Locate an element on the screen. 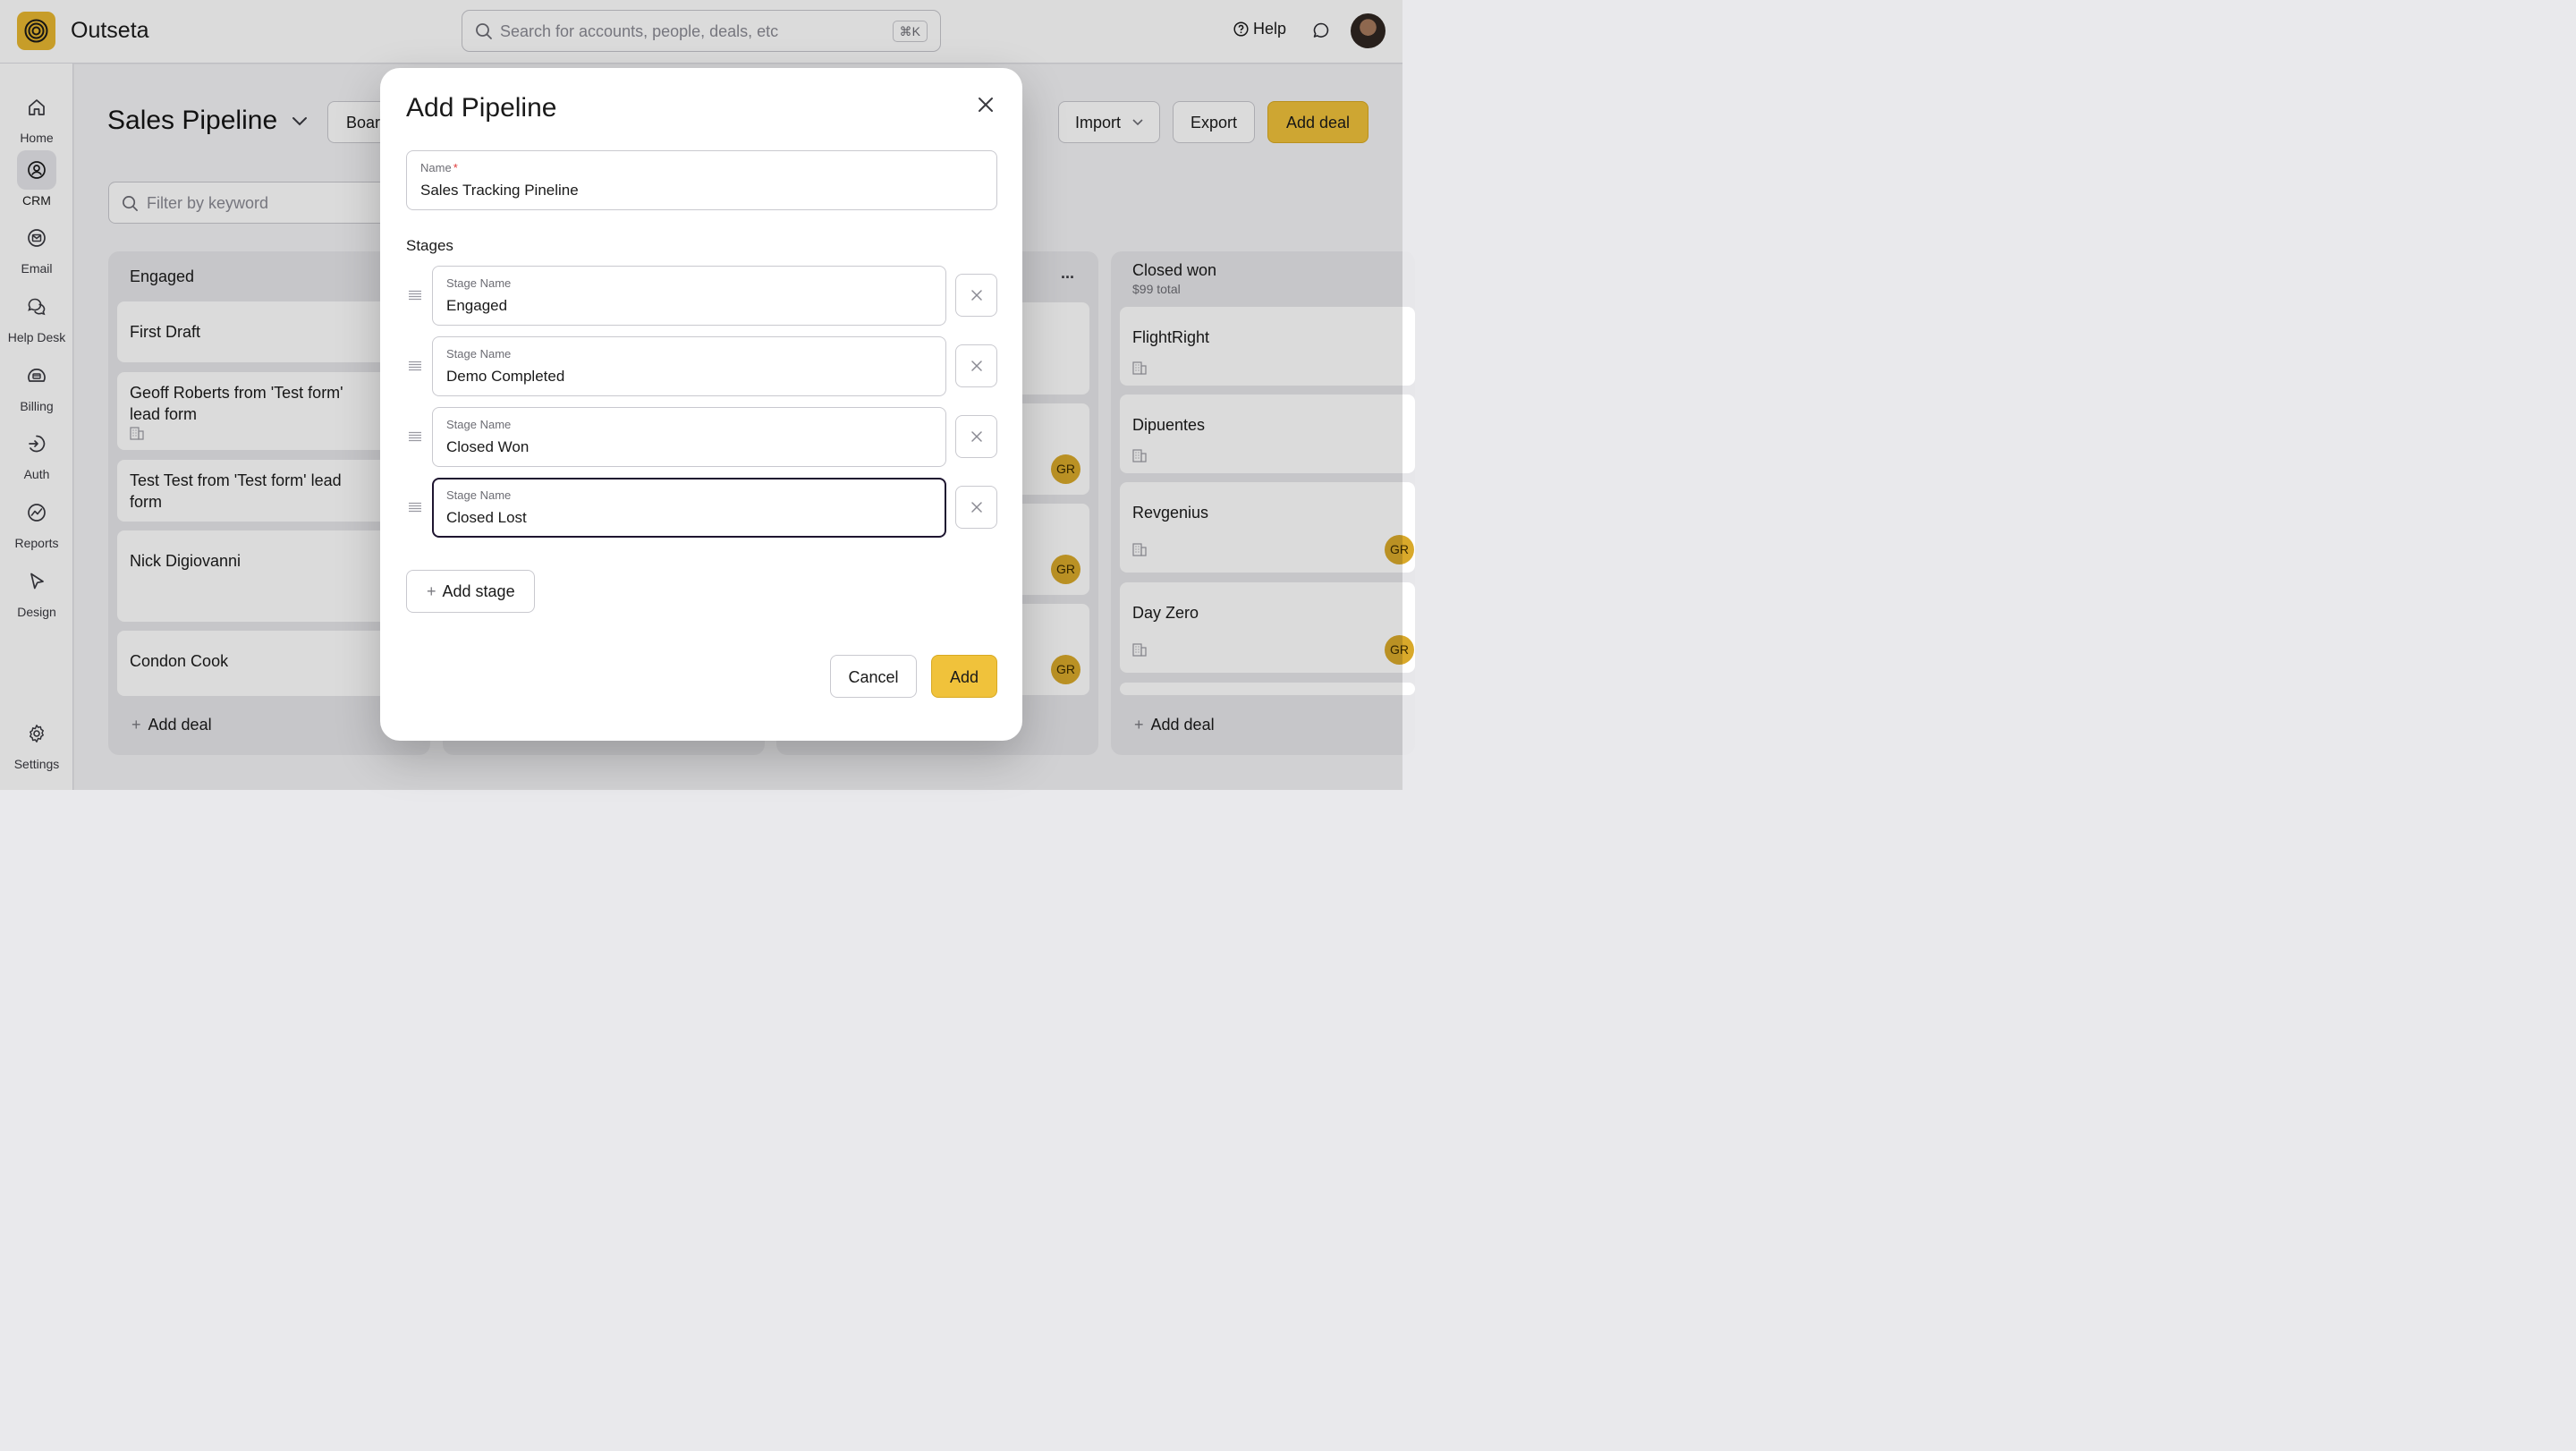 The image size is (2576, 1451). add-stage-button: + Add stage is located at coordinates (470, 591).